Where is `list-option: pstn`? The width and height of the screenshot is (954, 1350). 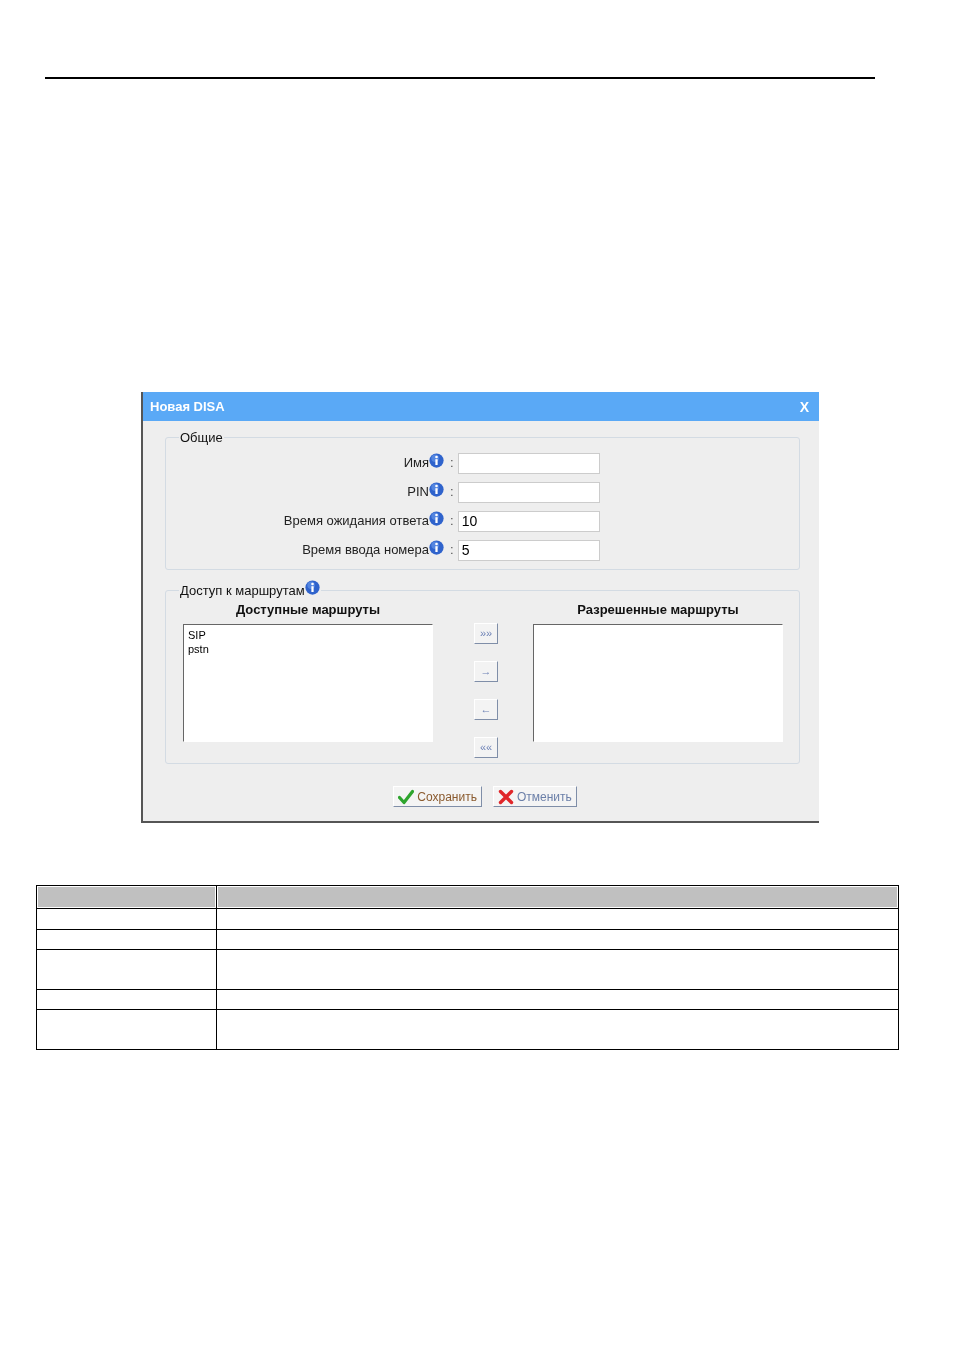
list-option: pstn is located at coordinates (198, 649).